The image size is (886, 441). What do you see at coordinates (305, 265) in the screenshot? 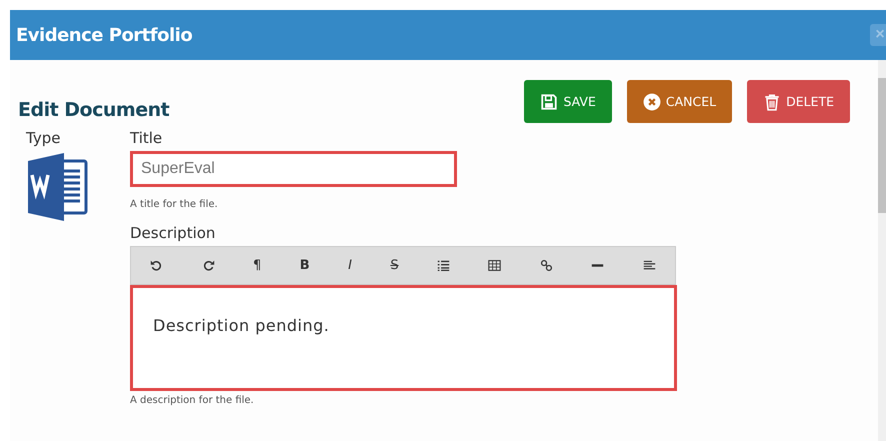
I see `toolbar-button: B` at bounding box center [305, 265].